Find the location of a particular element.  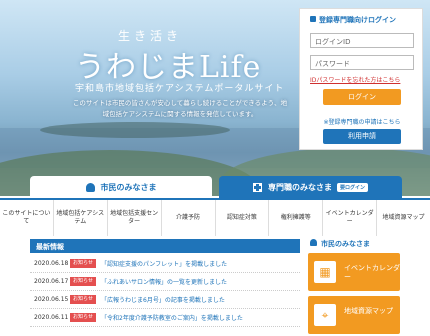

map-icon: ⌖ is located at coordinates (325, 315).